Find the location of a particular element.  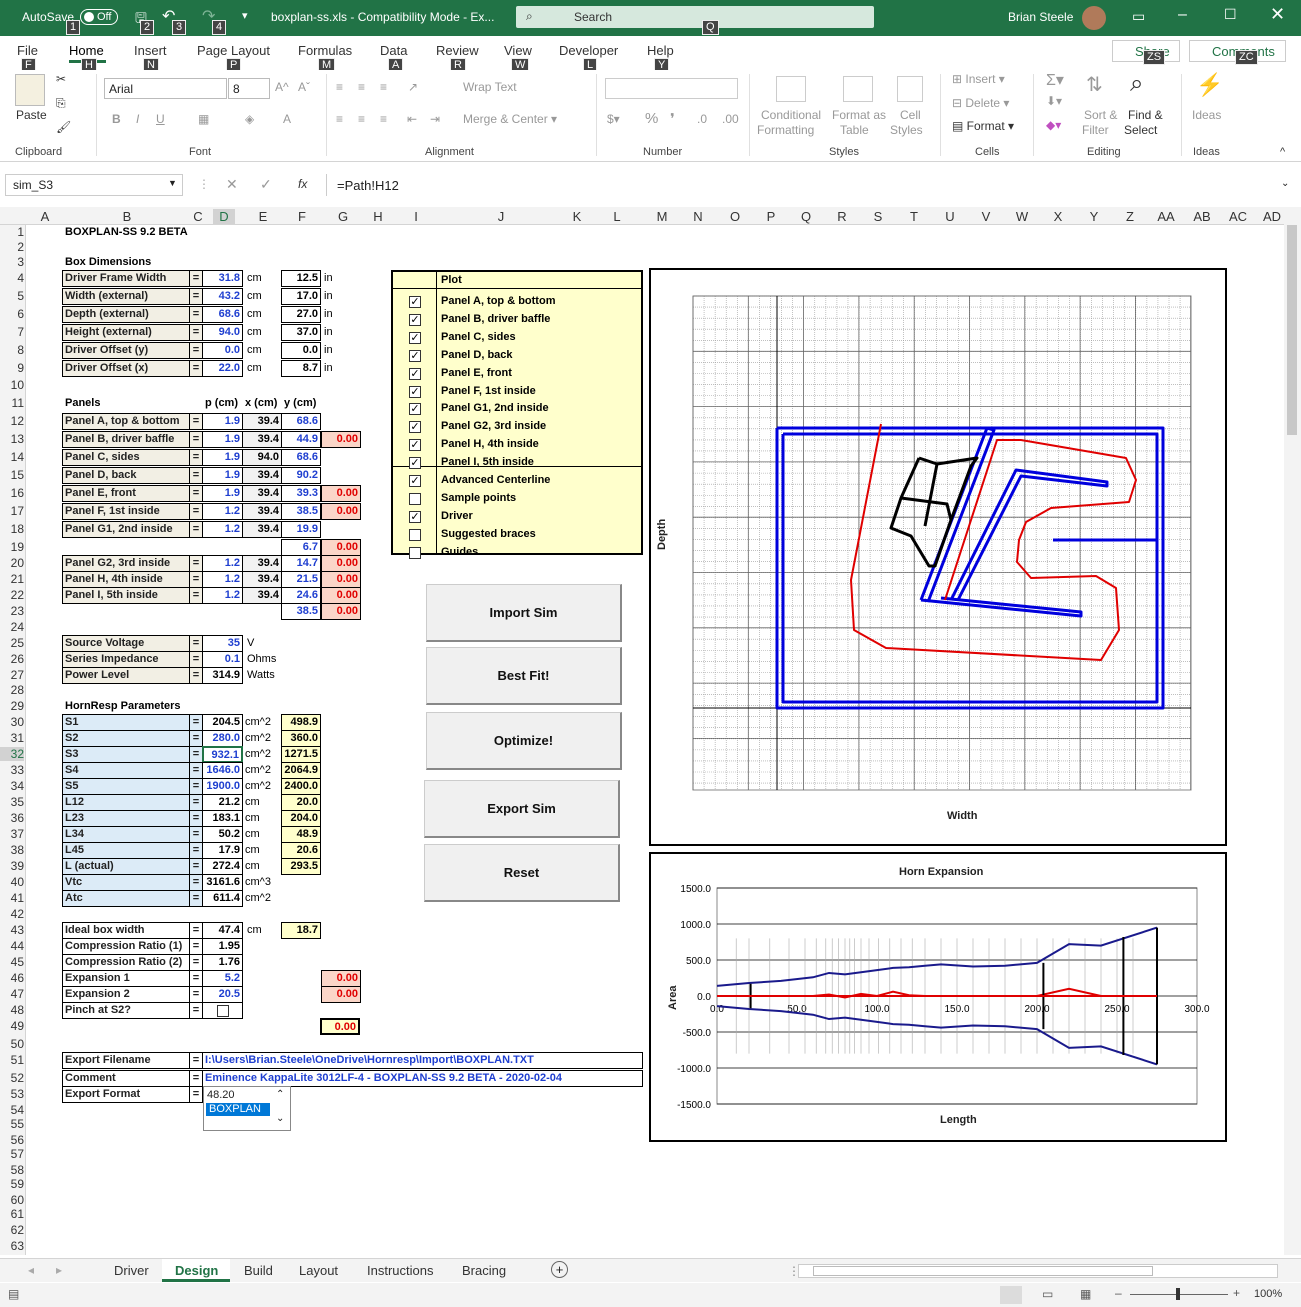

power-value: 0.1 is located at coordinates (222, 659).